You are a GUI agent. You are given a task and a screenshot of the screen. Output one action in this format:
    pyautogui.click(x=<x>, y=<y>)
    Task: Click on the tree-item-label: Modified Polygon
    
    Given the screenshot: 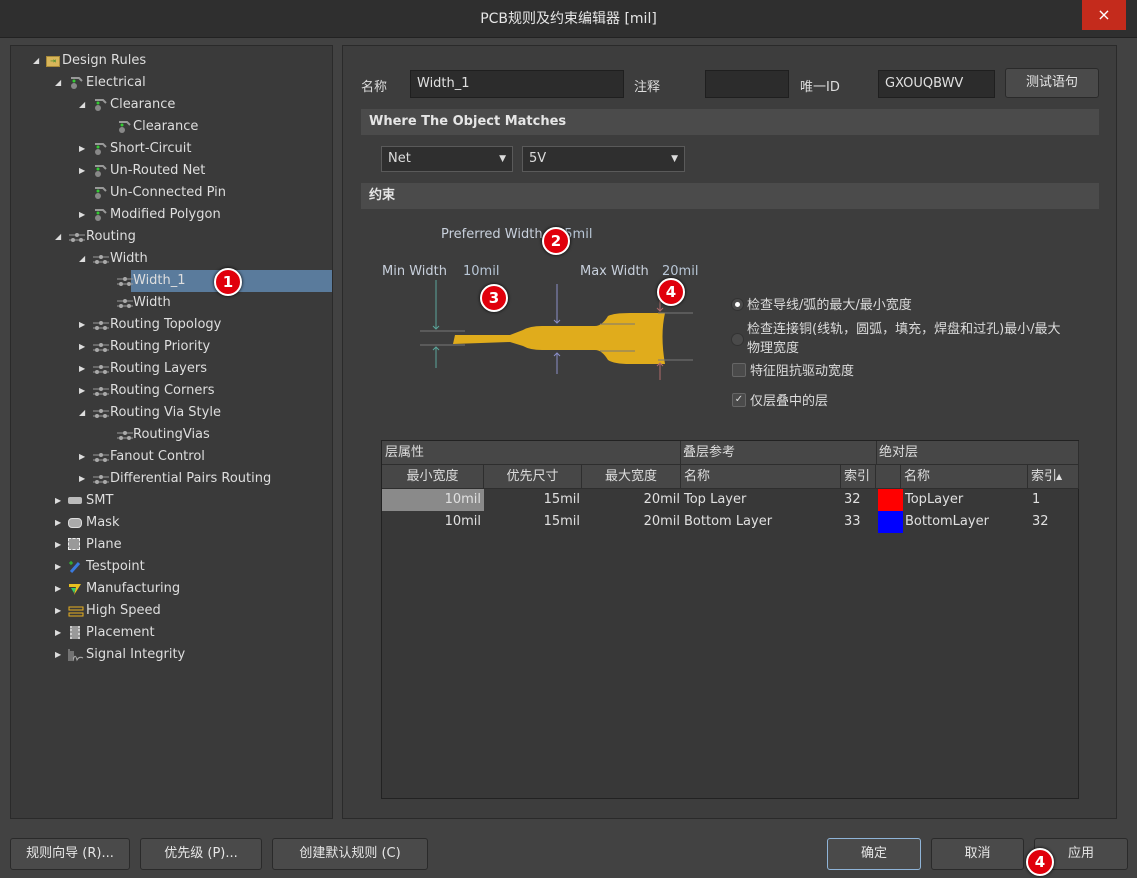 What is the action you would take?
    pyautogui.click(x=165, y=214)
    